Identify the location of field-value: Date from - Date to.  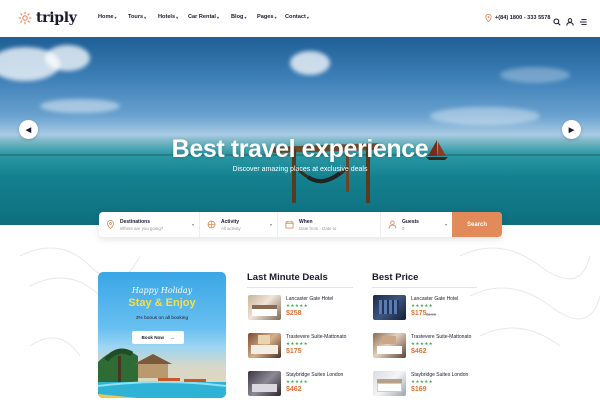
(318, 228).